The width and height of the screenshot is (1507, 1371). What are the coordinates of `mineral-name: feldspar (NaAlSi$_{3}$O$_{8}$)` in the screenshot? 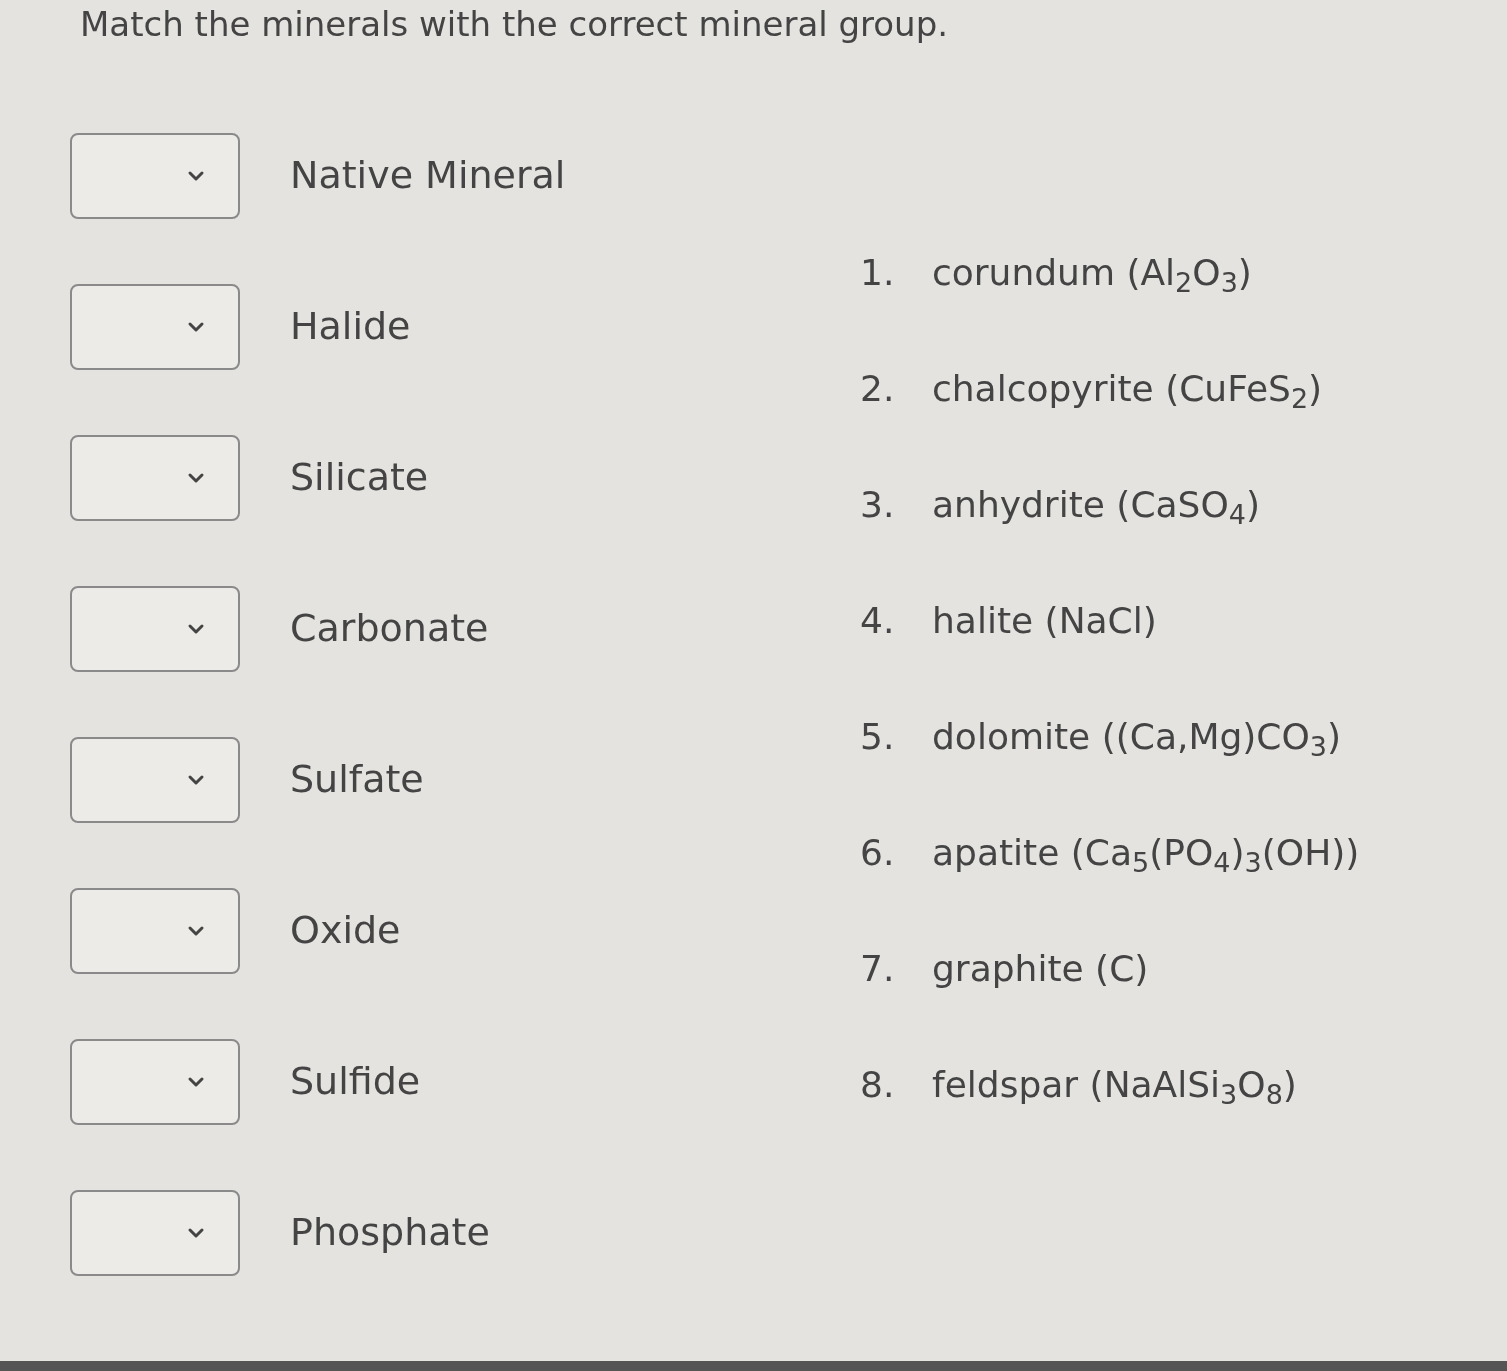 It's located at (1114, 1087).